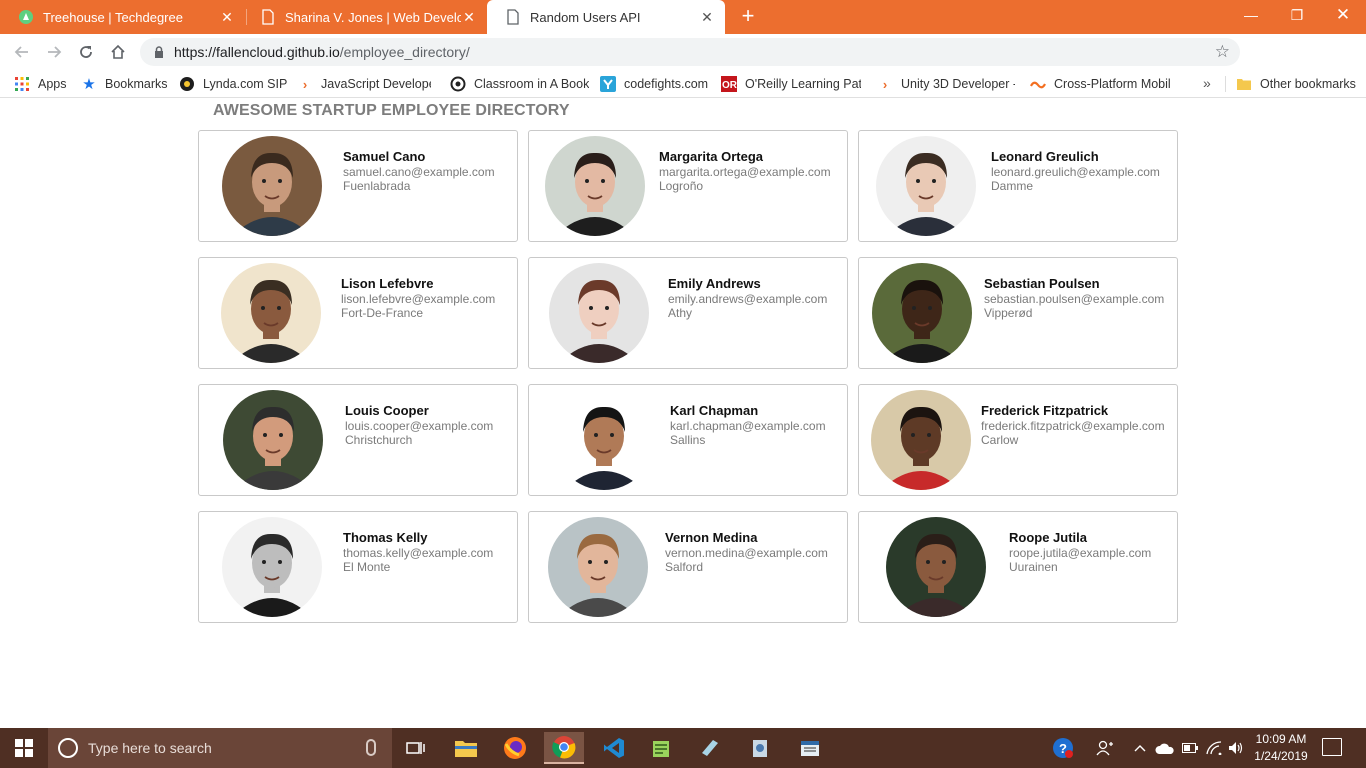 Image resolution: width=1366 pixels, height=768 pixels. What do you see at coordinates (1251, 15) in the screenshot?
I see `minimize-button: —` at bounding box center [1251, 15].